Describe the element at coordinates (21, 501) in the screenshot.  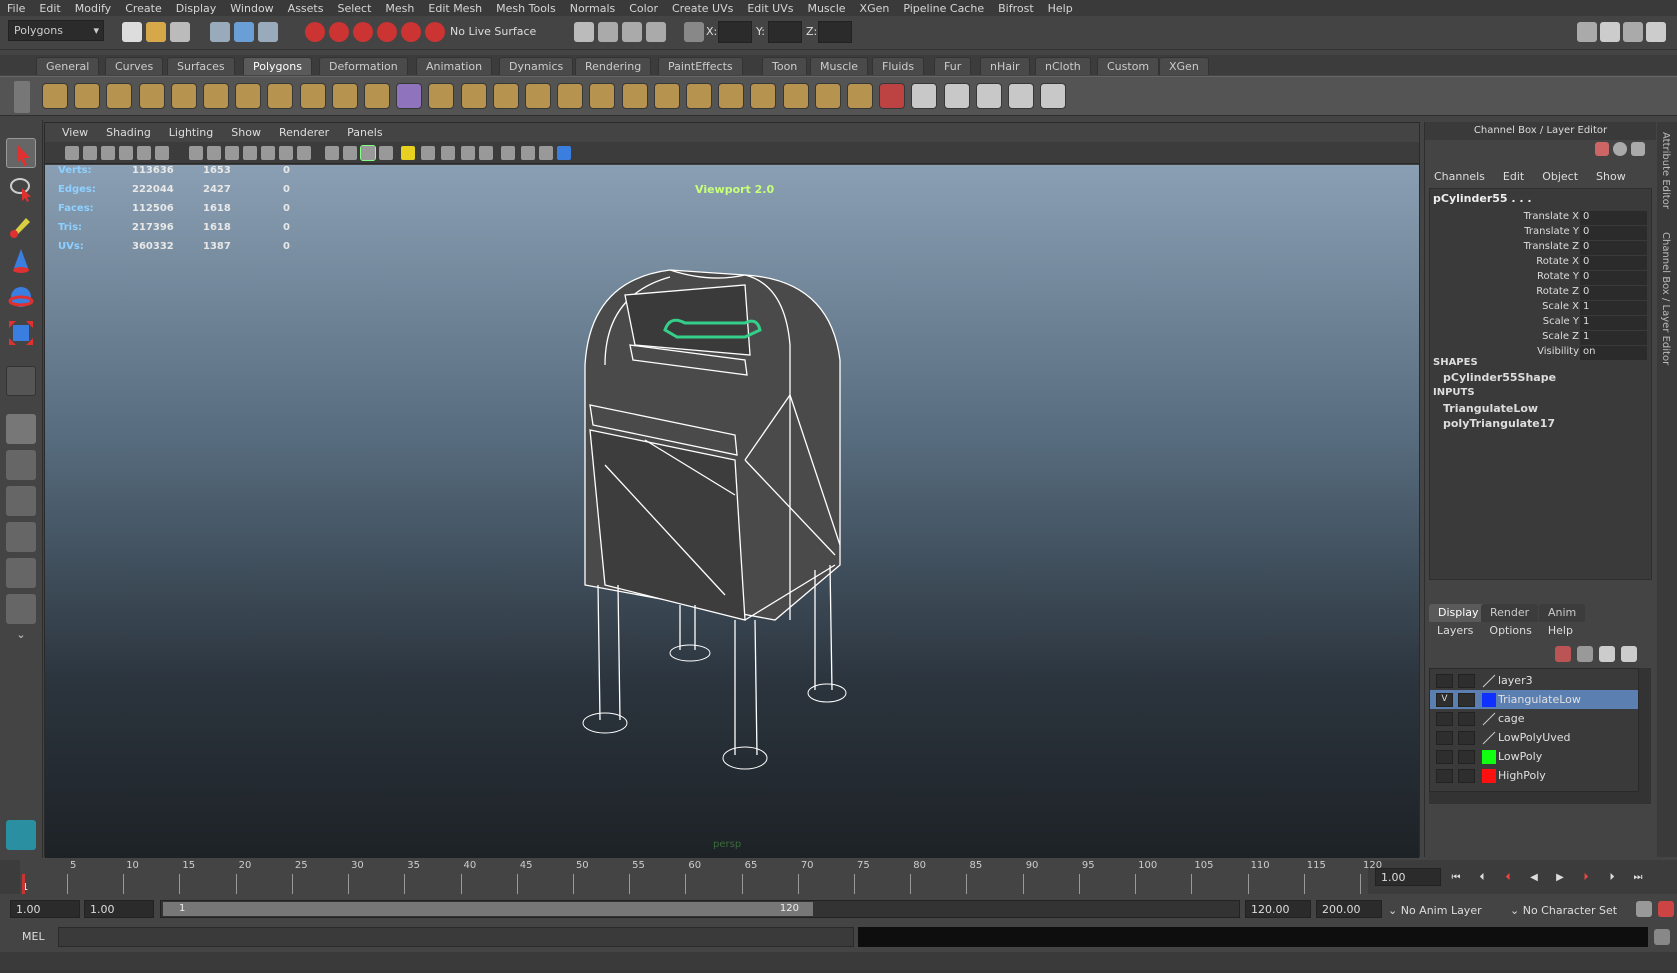
I see `outliner-persp-layout-icon` at that location.